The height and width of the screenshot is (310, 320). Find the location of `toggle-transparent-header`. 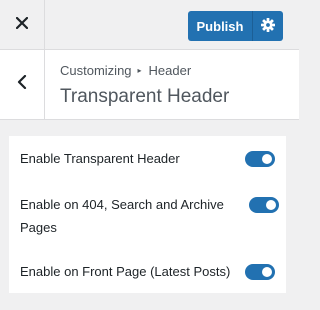

toggle-transparent-header is located at coordinates (260, 159).